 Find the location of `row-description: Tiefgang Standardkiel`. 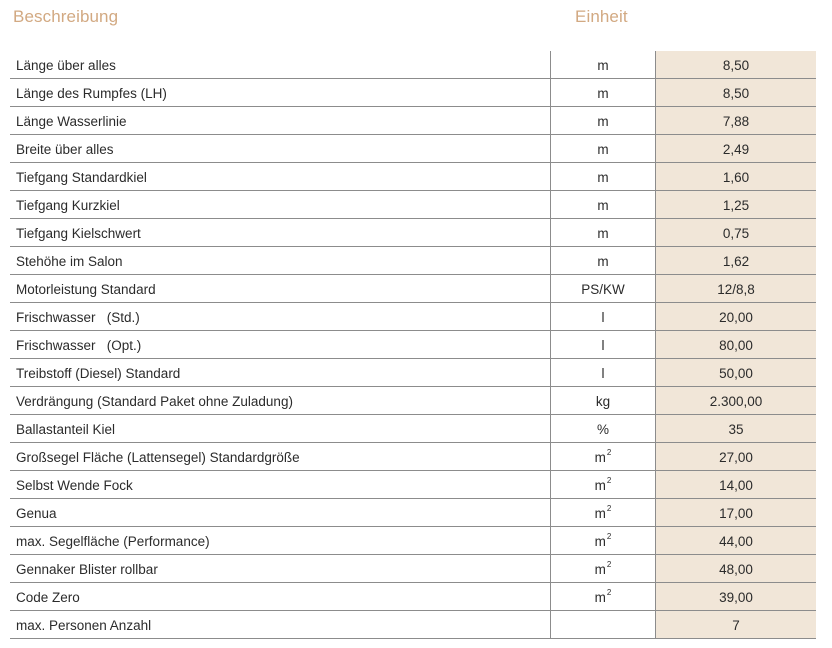

row-description: Tiefgang Standardkiel is located at coordinates (280, 176).